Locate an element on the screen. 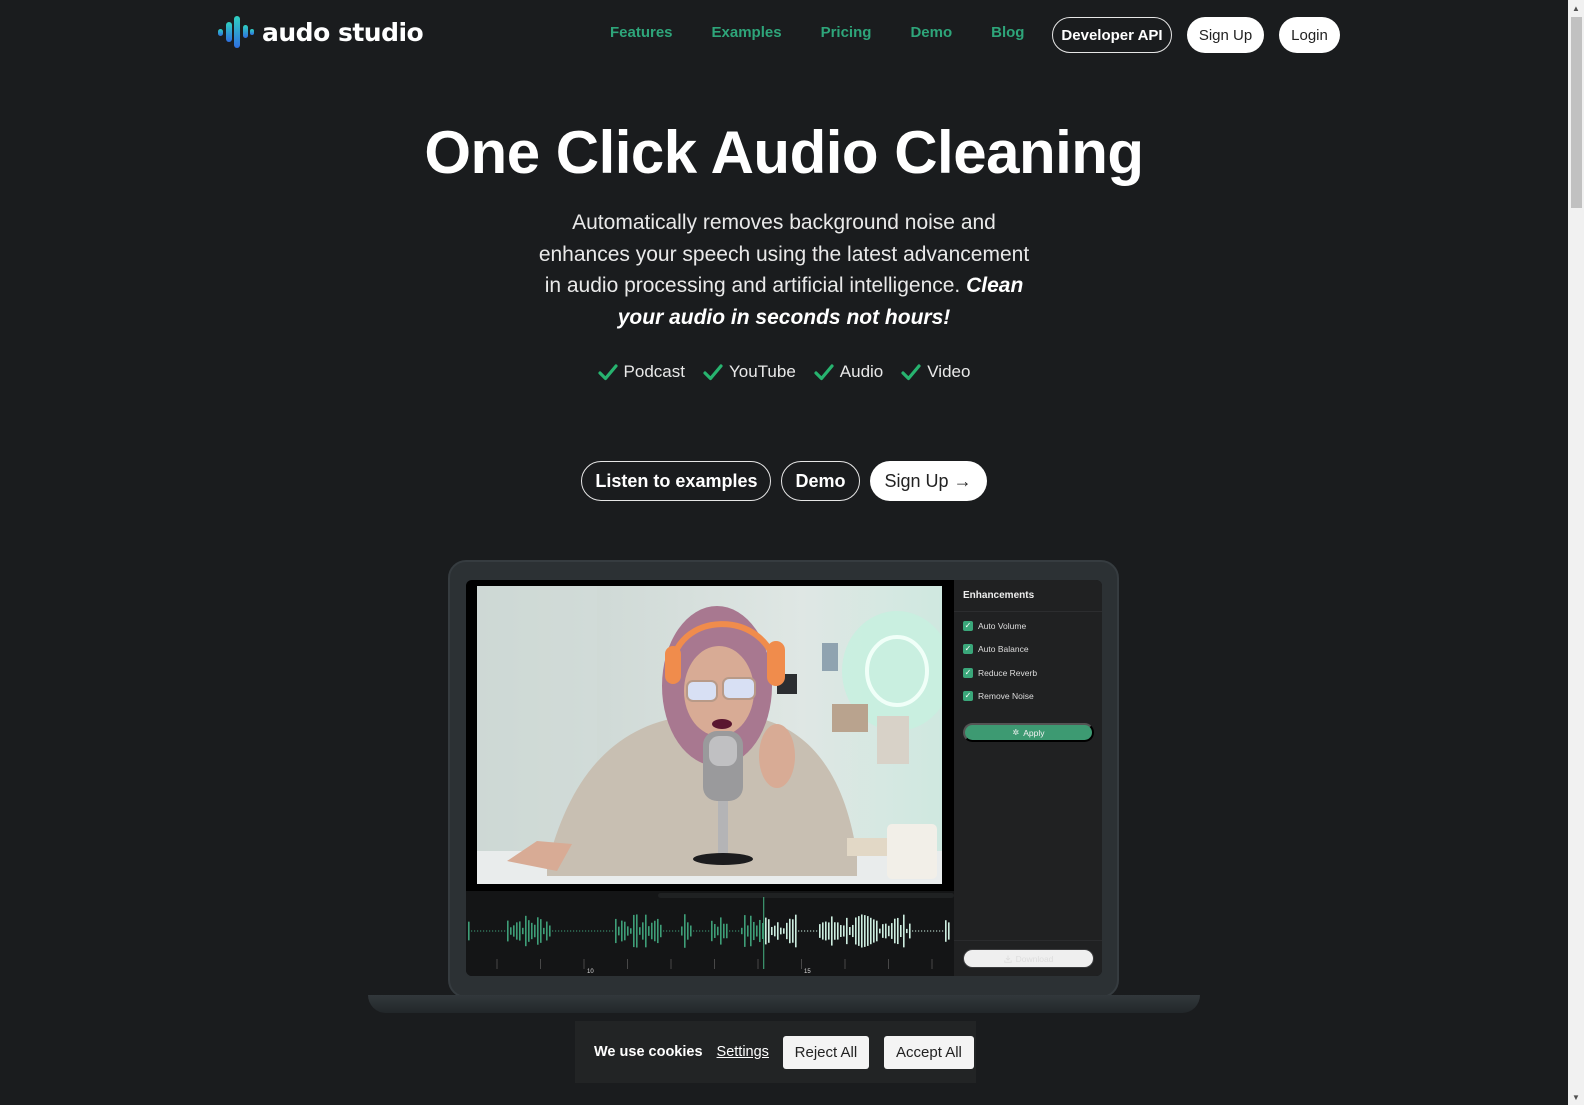 The image size is (1584, 1105). option-reduce-reverb: ✓ Reduce Reverb is located at coordinates (1000, 673).